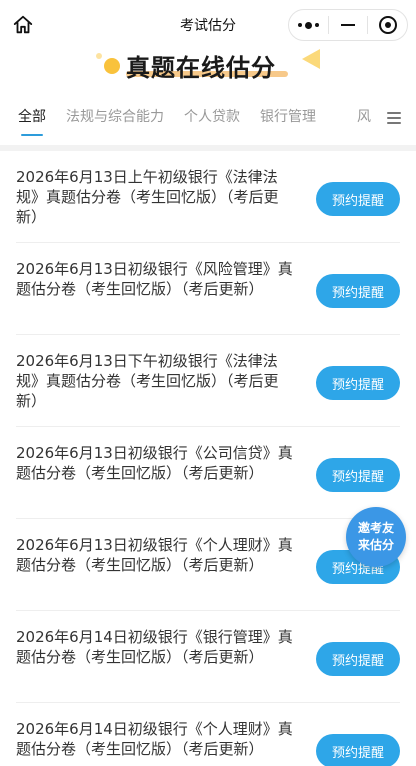  What do you see at coordinates (288, 118) in the screenshot?
I see `tab-bank-management: 银行管理` at bounding box center [288, 118].